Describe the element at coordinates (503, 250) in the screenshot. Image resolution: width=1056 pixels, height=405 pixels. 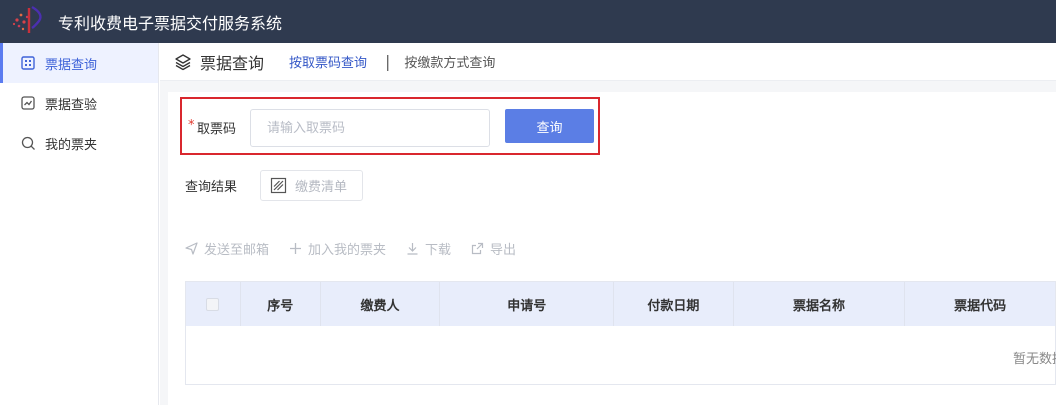
I see `export-label: 导出` at that location.